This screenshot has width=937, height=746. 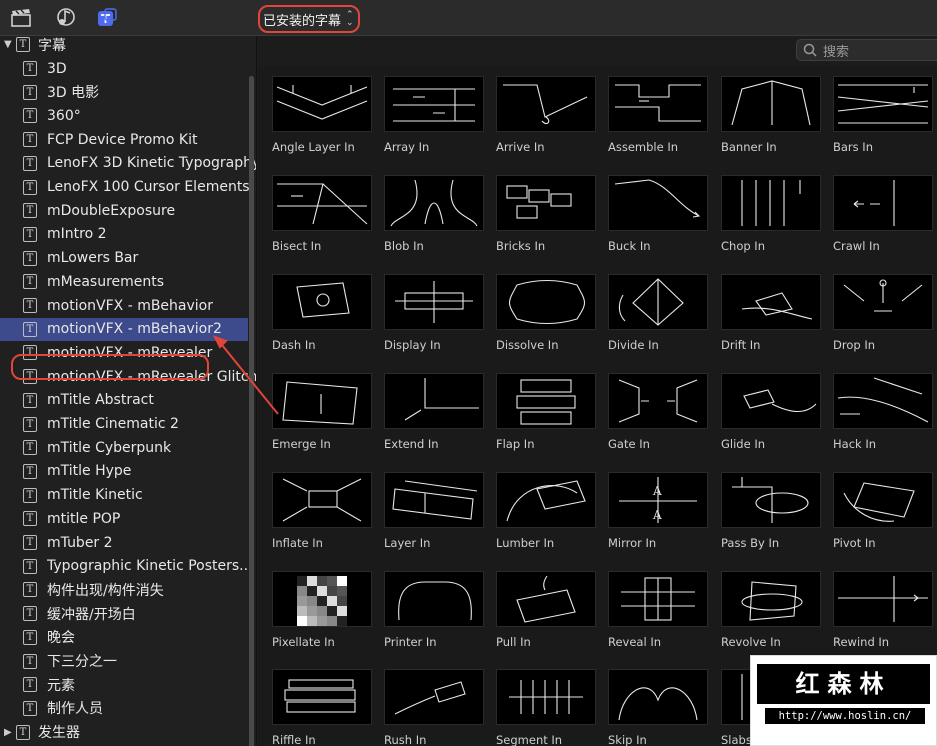 What do you see at coordinates (124, 258) in the screenshot?
I see `sidebar-item: TmLowers Bar` at bounding box center [124, 258].